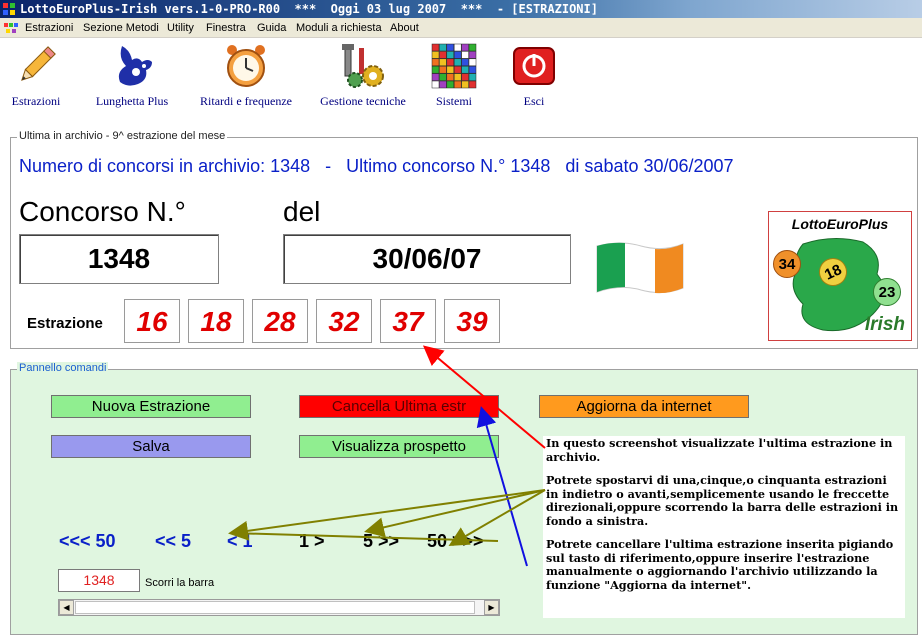  Describe the element at coordinates (36, 66) in the screenshot. I see `pencil-icon` at that location.